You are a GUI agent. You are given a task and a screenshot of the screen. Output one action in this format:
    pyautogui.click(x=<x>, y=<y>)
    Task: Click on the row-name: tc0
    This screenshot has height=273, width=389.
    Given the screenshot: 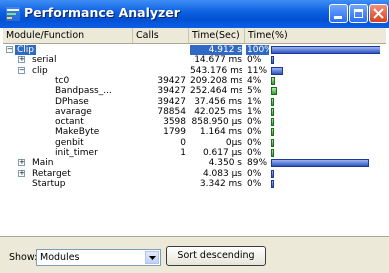 What is the action you would take?
    pyautogui.click(x=62, y=80)
    